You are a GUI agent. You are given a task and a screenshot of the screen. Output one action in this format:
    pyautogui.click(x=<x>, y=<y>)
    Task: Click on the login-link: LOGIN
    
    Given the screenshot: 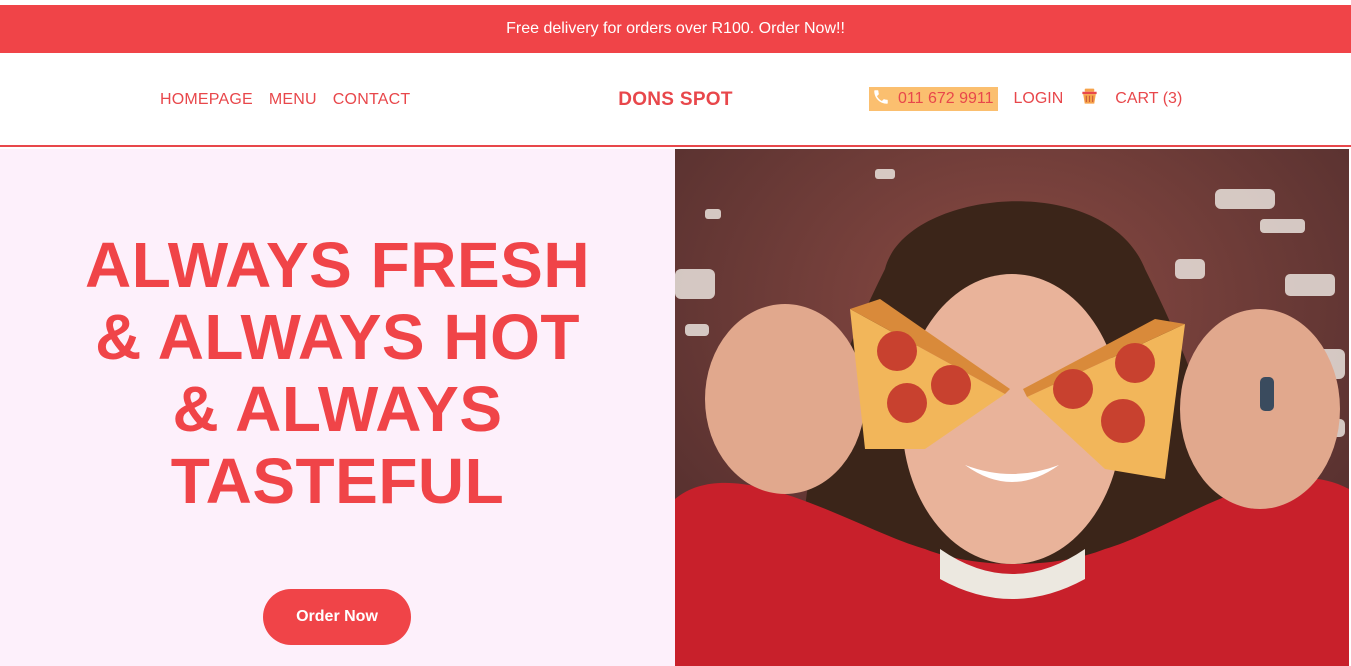 What is the action you would take?
    pyautogui.click(x=1039, y=99)
    